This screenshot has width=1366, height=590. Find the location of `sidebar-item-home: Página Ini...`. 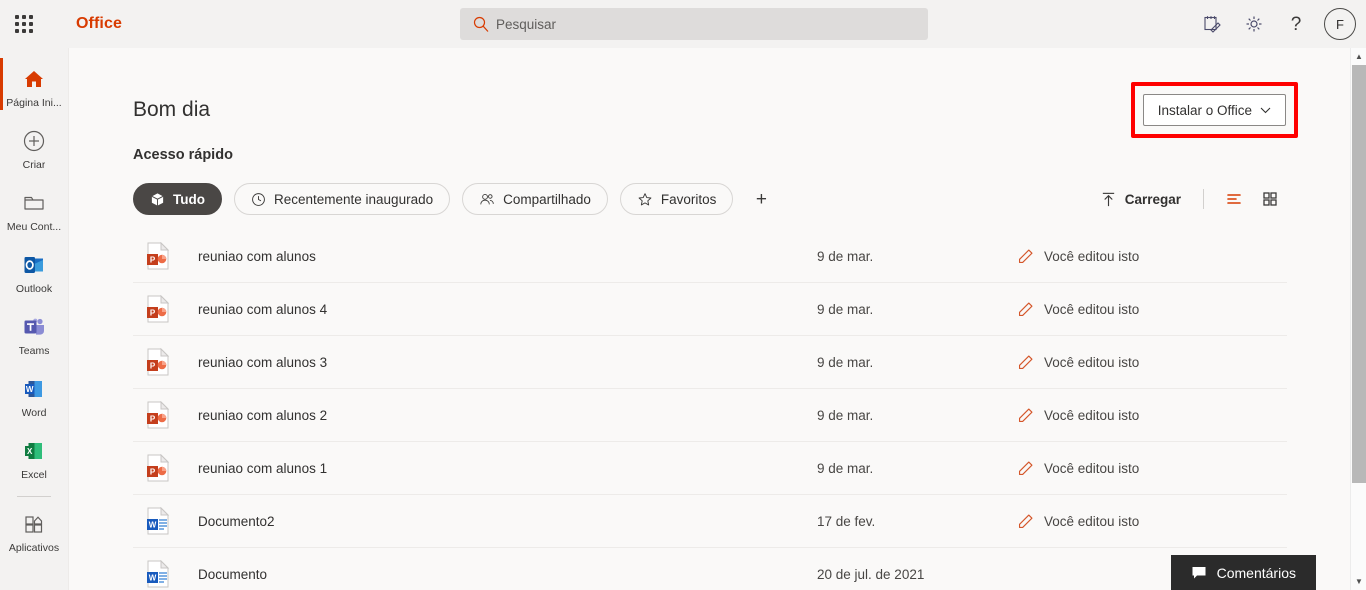

sidebar-item-home: Página Ini... is located at coordinates (34, 87).